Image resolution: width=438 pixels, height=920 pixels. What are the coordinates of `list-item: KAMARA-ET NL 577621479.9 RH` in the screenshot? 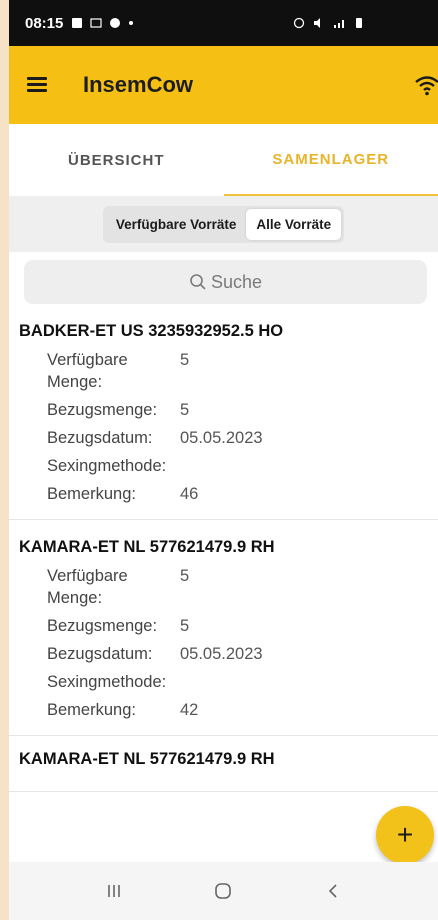 It's located at (223, 764).